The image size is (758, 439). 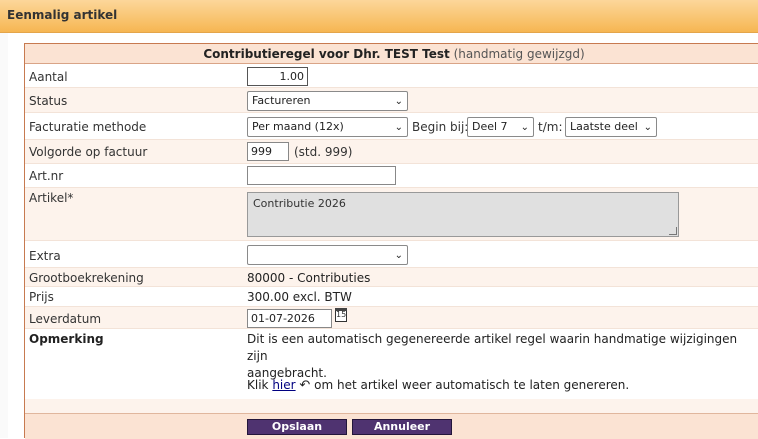 What do you see at coordinates (299, 203) in the screenshot?
I see `artikel-textarea-value: Contributie 2026` at bounding box center [299, 203].